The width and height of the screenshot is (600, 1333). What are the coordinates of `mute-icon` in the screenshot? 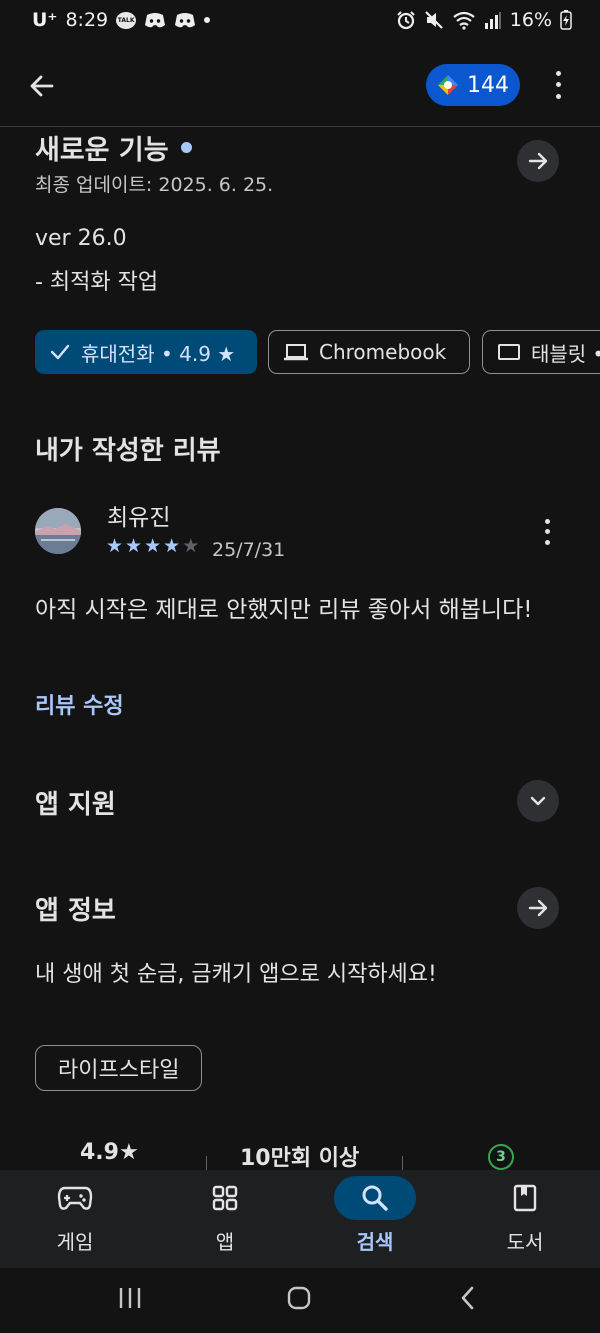 It's located at (433, 20).